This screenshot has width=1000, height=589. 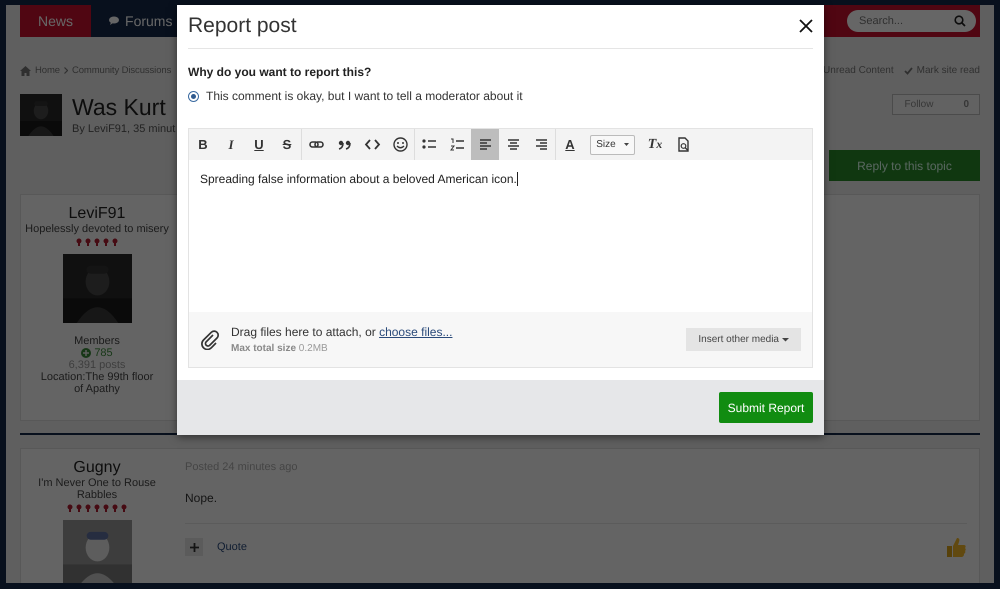 What do you see at coordinates (457, 144) in the screenshot?
I see `numbered-list-icon` at bounding box center [457, 144].